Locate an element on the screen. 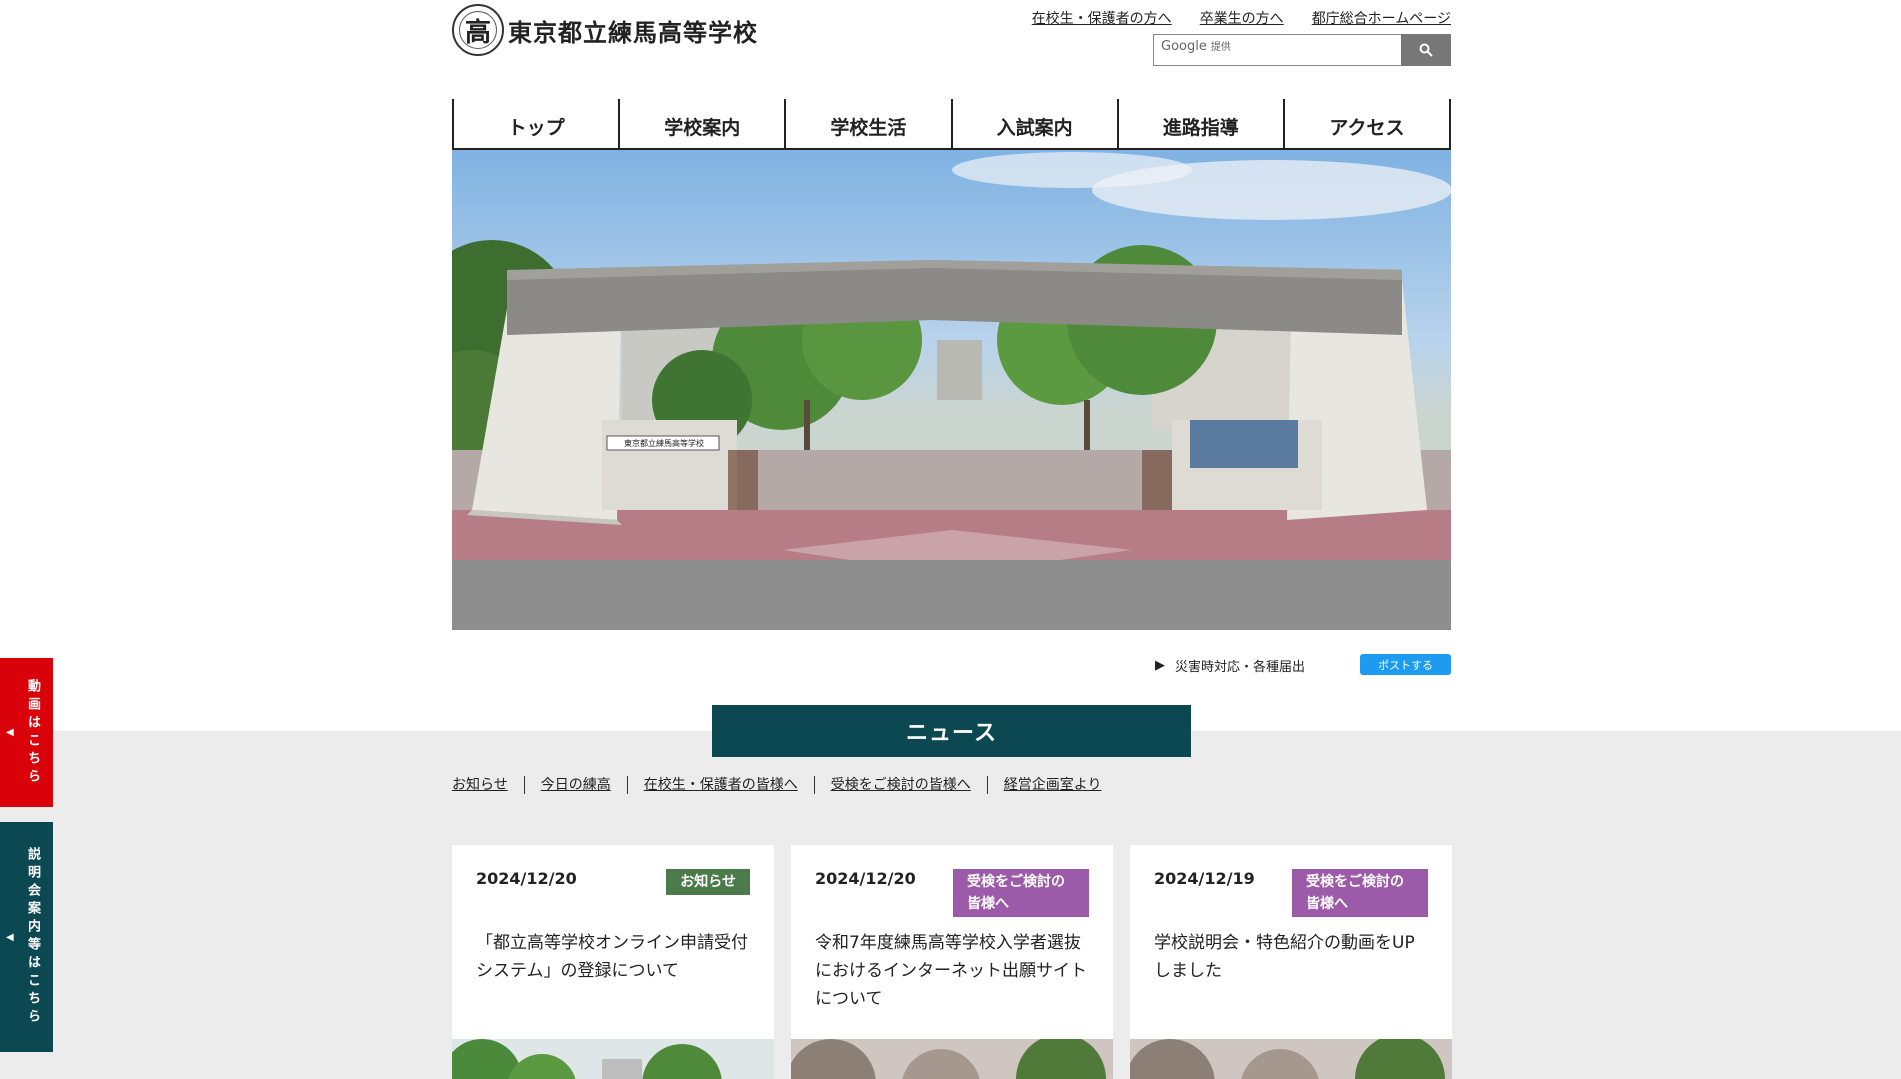 This screenshot has width=1901, height=1079. school-name: 東京都立練馬高等学校 is located at coordinates (633, 32).